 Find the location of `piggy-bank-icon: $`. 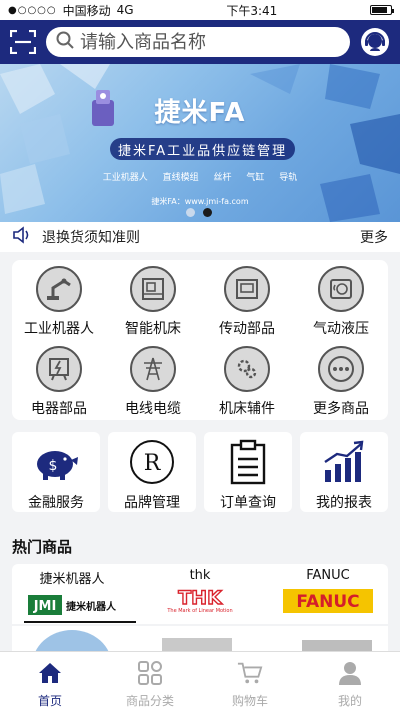

piggy-bank-icon: $ is located at coordinates (56, 462).